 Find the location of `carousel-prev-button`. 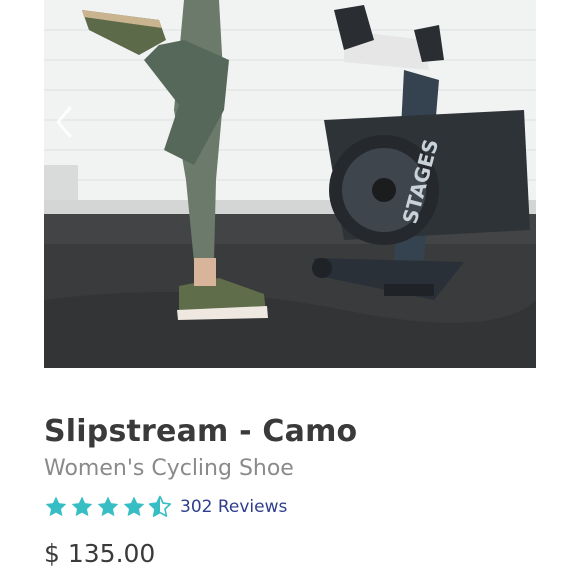

carousel-prev-button is located at coordinates (65, 122).